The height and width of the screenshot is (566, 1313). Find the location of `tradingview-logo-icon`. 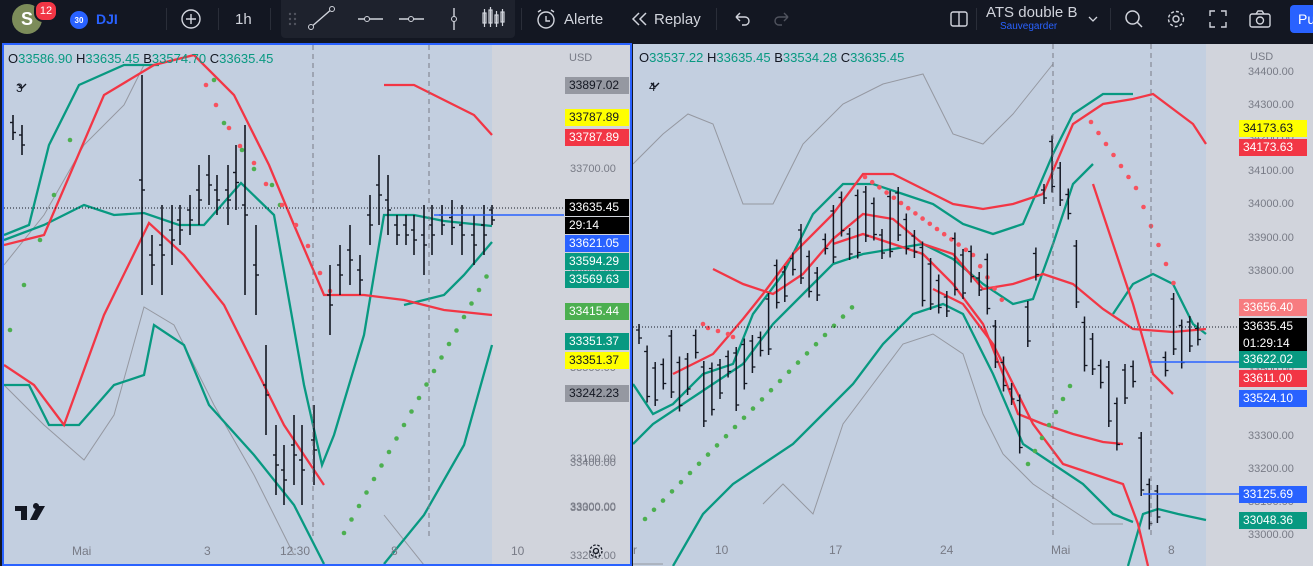

tradingview-logo-icon is located at coordinates (31, 512).